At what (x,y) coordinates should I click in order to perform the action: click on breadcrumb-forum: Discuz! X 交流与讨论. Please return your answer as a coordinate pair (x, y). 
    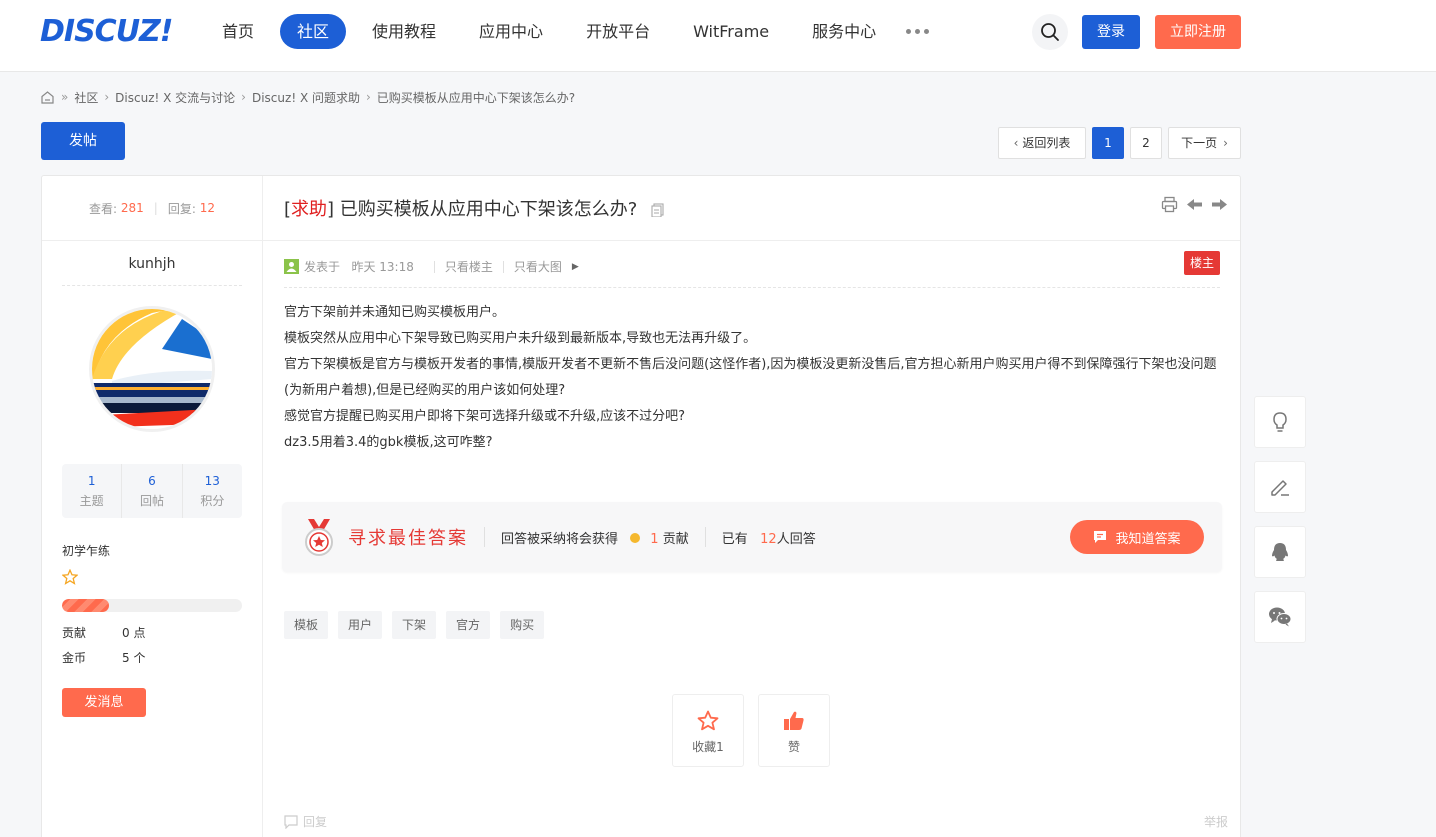
    Looking at the image, I should click on (175, 97).